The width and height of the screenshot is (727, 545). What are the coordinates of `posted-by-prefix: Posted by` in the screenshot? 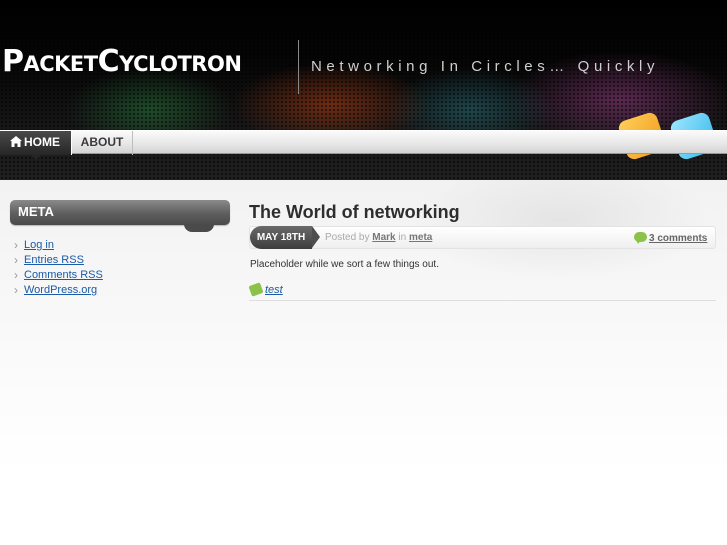 It's located at (347, 237).